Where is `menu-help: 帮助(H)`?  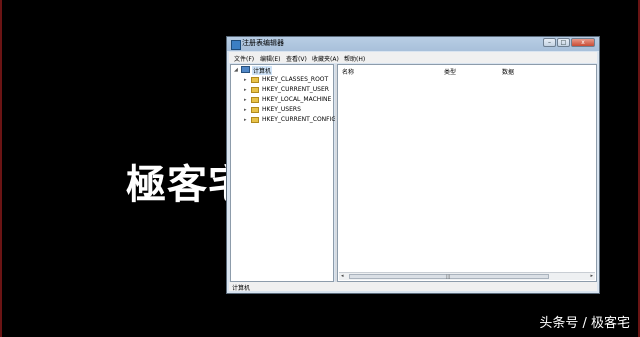 menu-help: 帮助(H) is located at coordinates (354, 58).